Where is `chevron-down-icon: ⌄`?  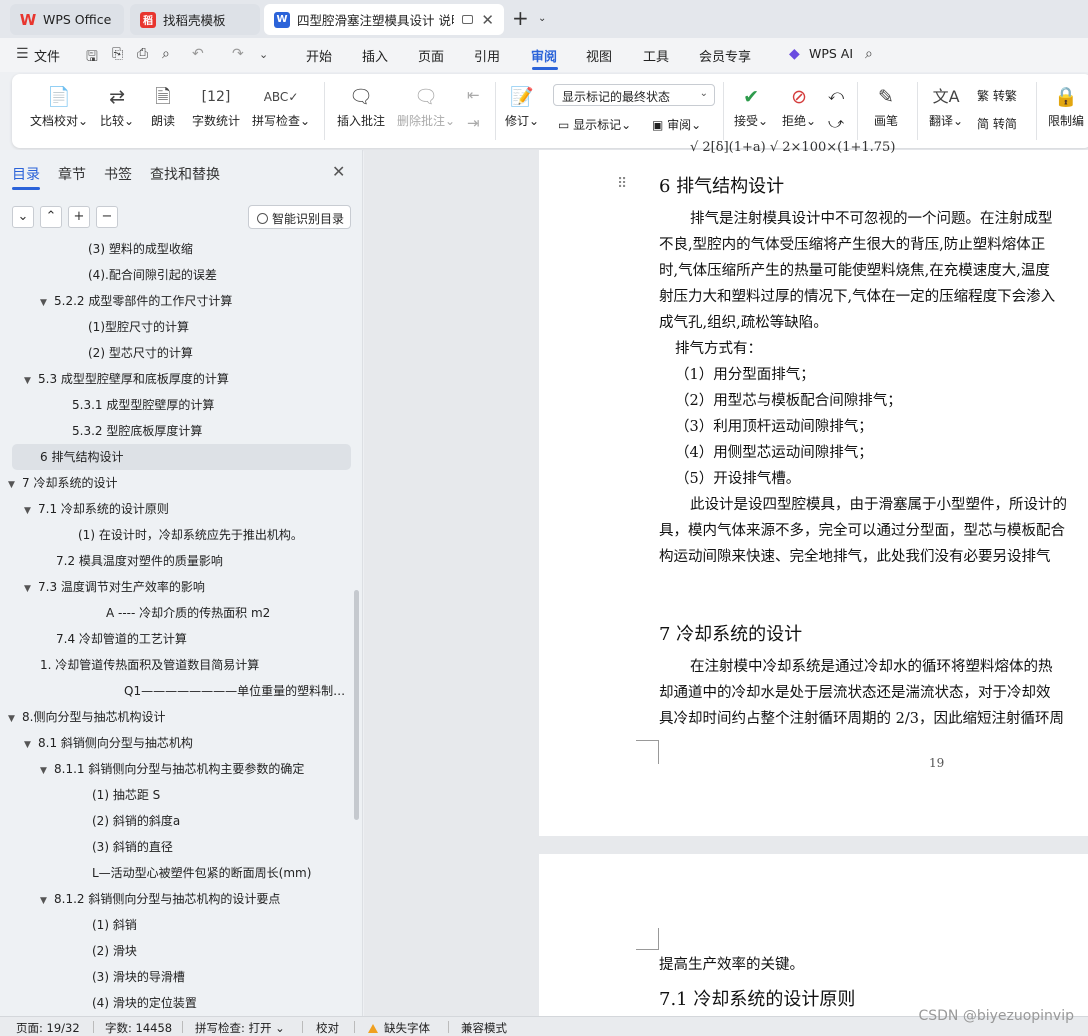
chevron-down-icon: ⌄ is located at coordinates (542, 18).